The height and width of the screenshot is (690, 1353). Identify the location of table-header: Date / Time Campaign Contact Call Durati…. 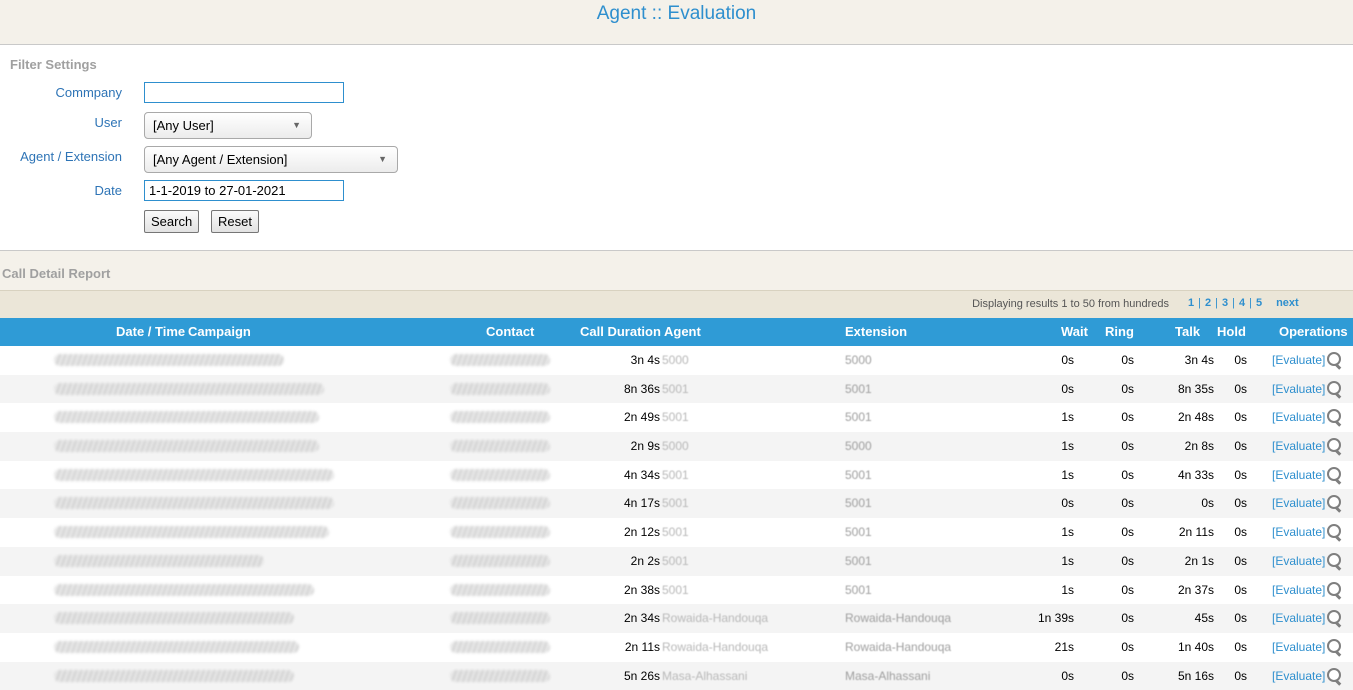
(676, 332).